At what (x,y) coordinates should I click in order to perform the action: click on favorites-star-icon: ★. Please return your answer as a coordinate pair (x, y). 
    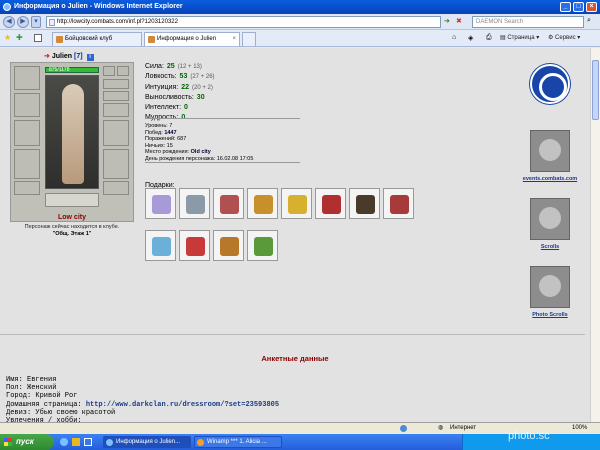
    Looking at the image, I should click on (7, 37).